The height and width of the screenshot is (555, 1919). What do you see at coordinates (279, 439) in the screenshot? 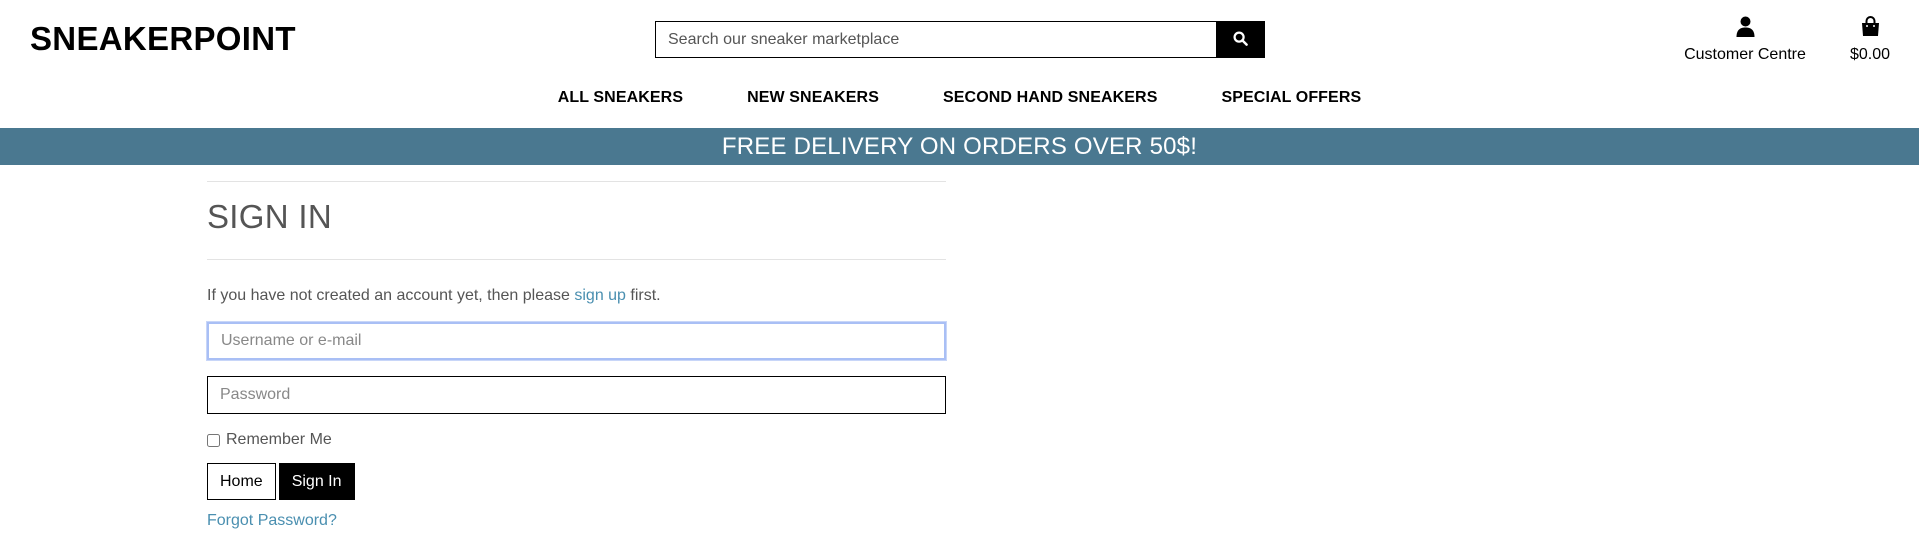
I see `remember-me-label: Remember Me` at bounding box center [279, 439].